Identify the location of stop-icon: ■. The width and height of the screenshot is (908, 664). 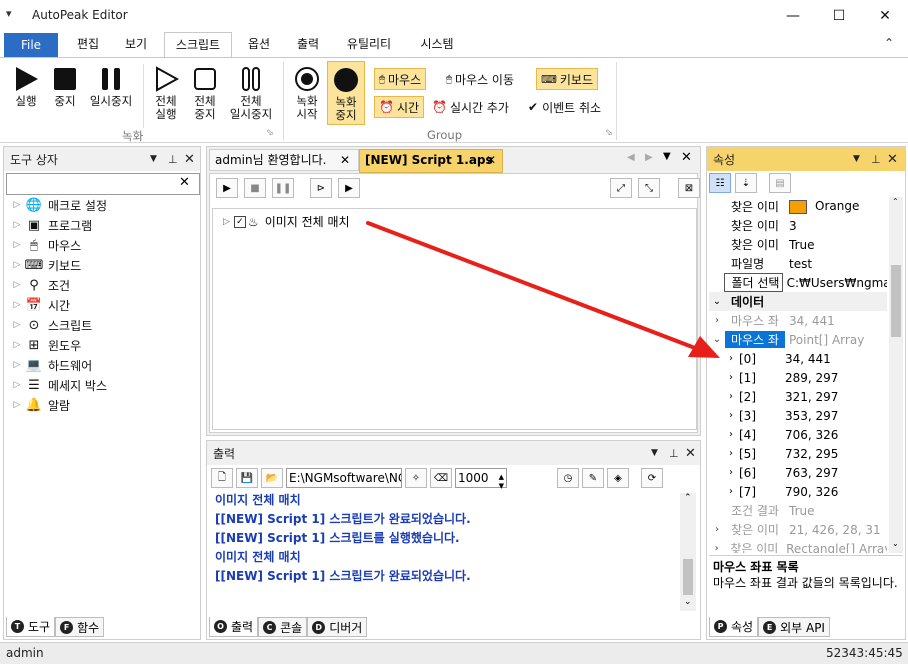
(255, 188).